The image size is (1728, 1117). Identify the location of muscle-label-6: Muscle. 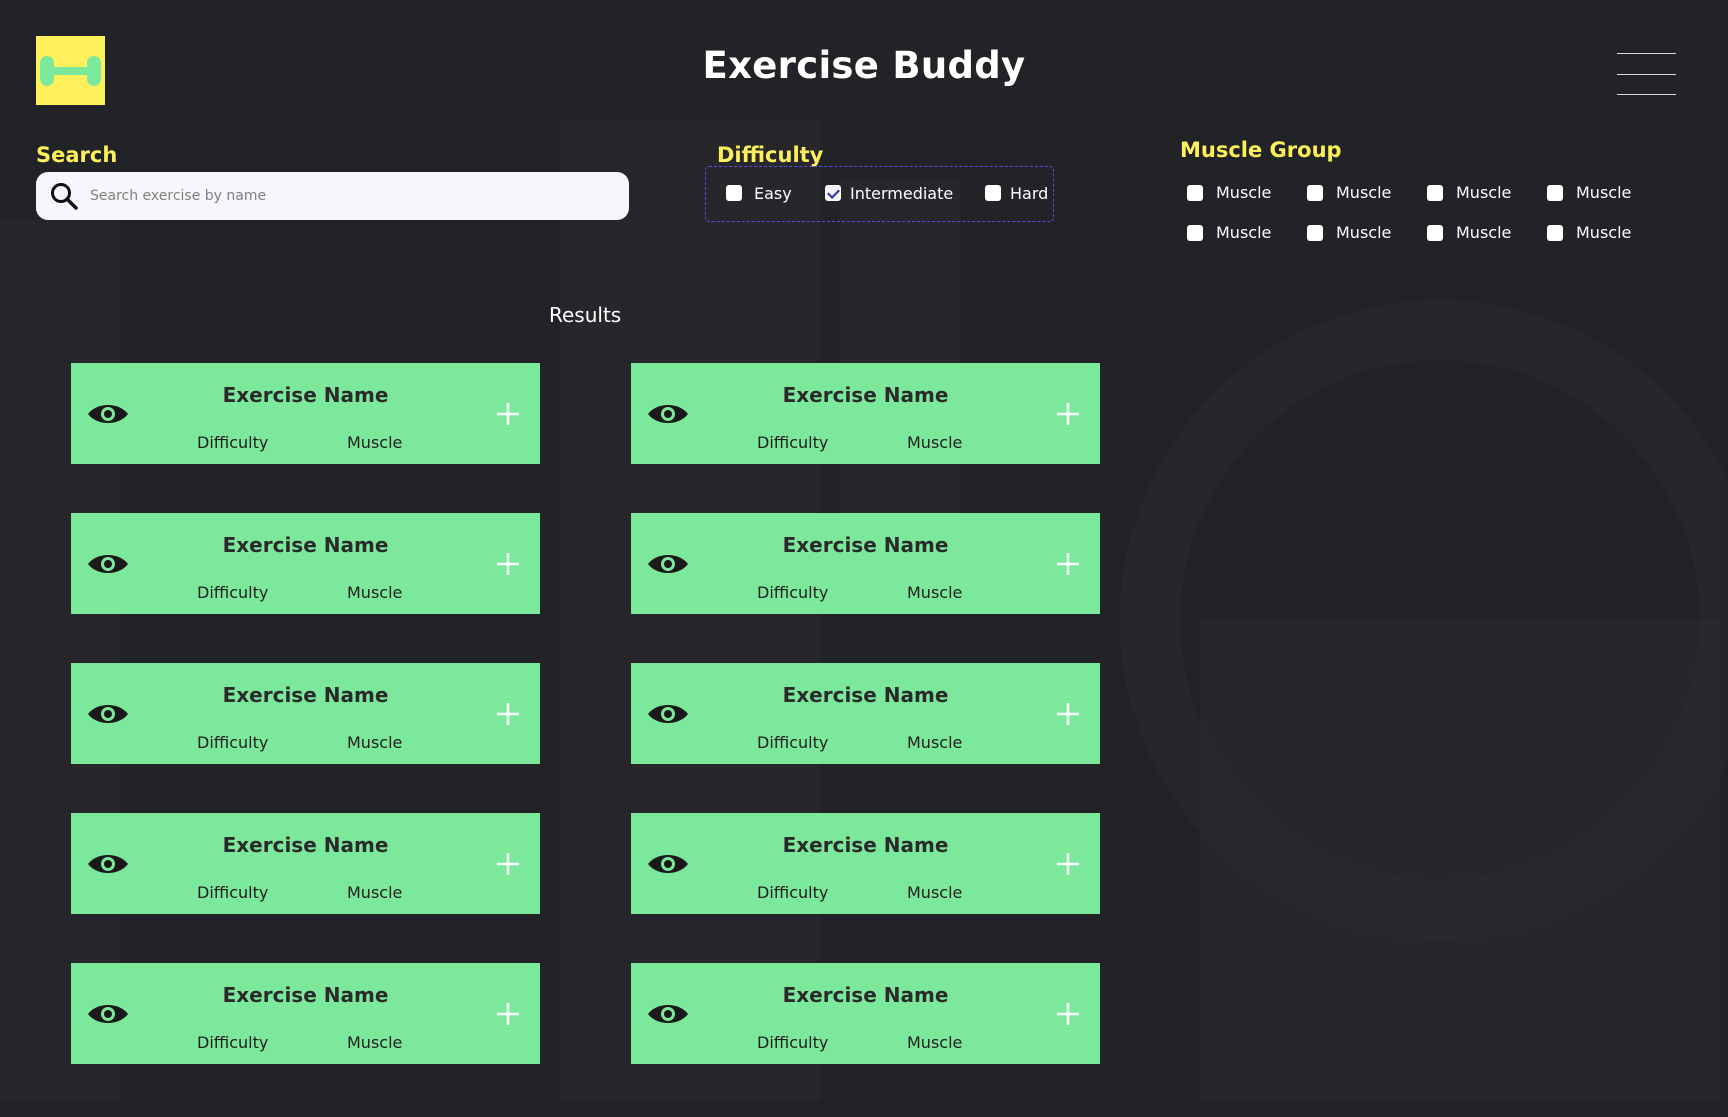
(1363, 232).